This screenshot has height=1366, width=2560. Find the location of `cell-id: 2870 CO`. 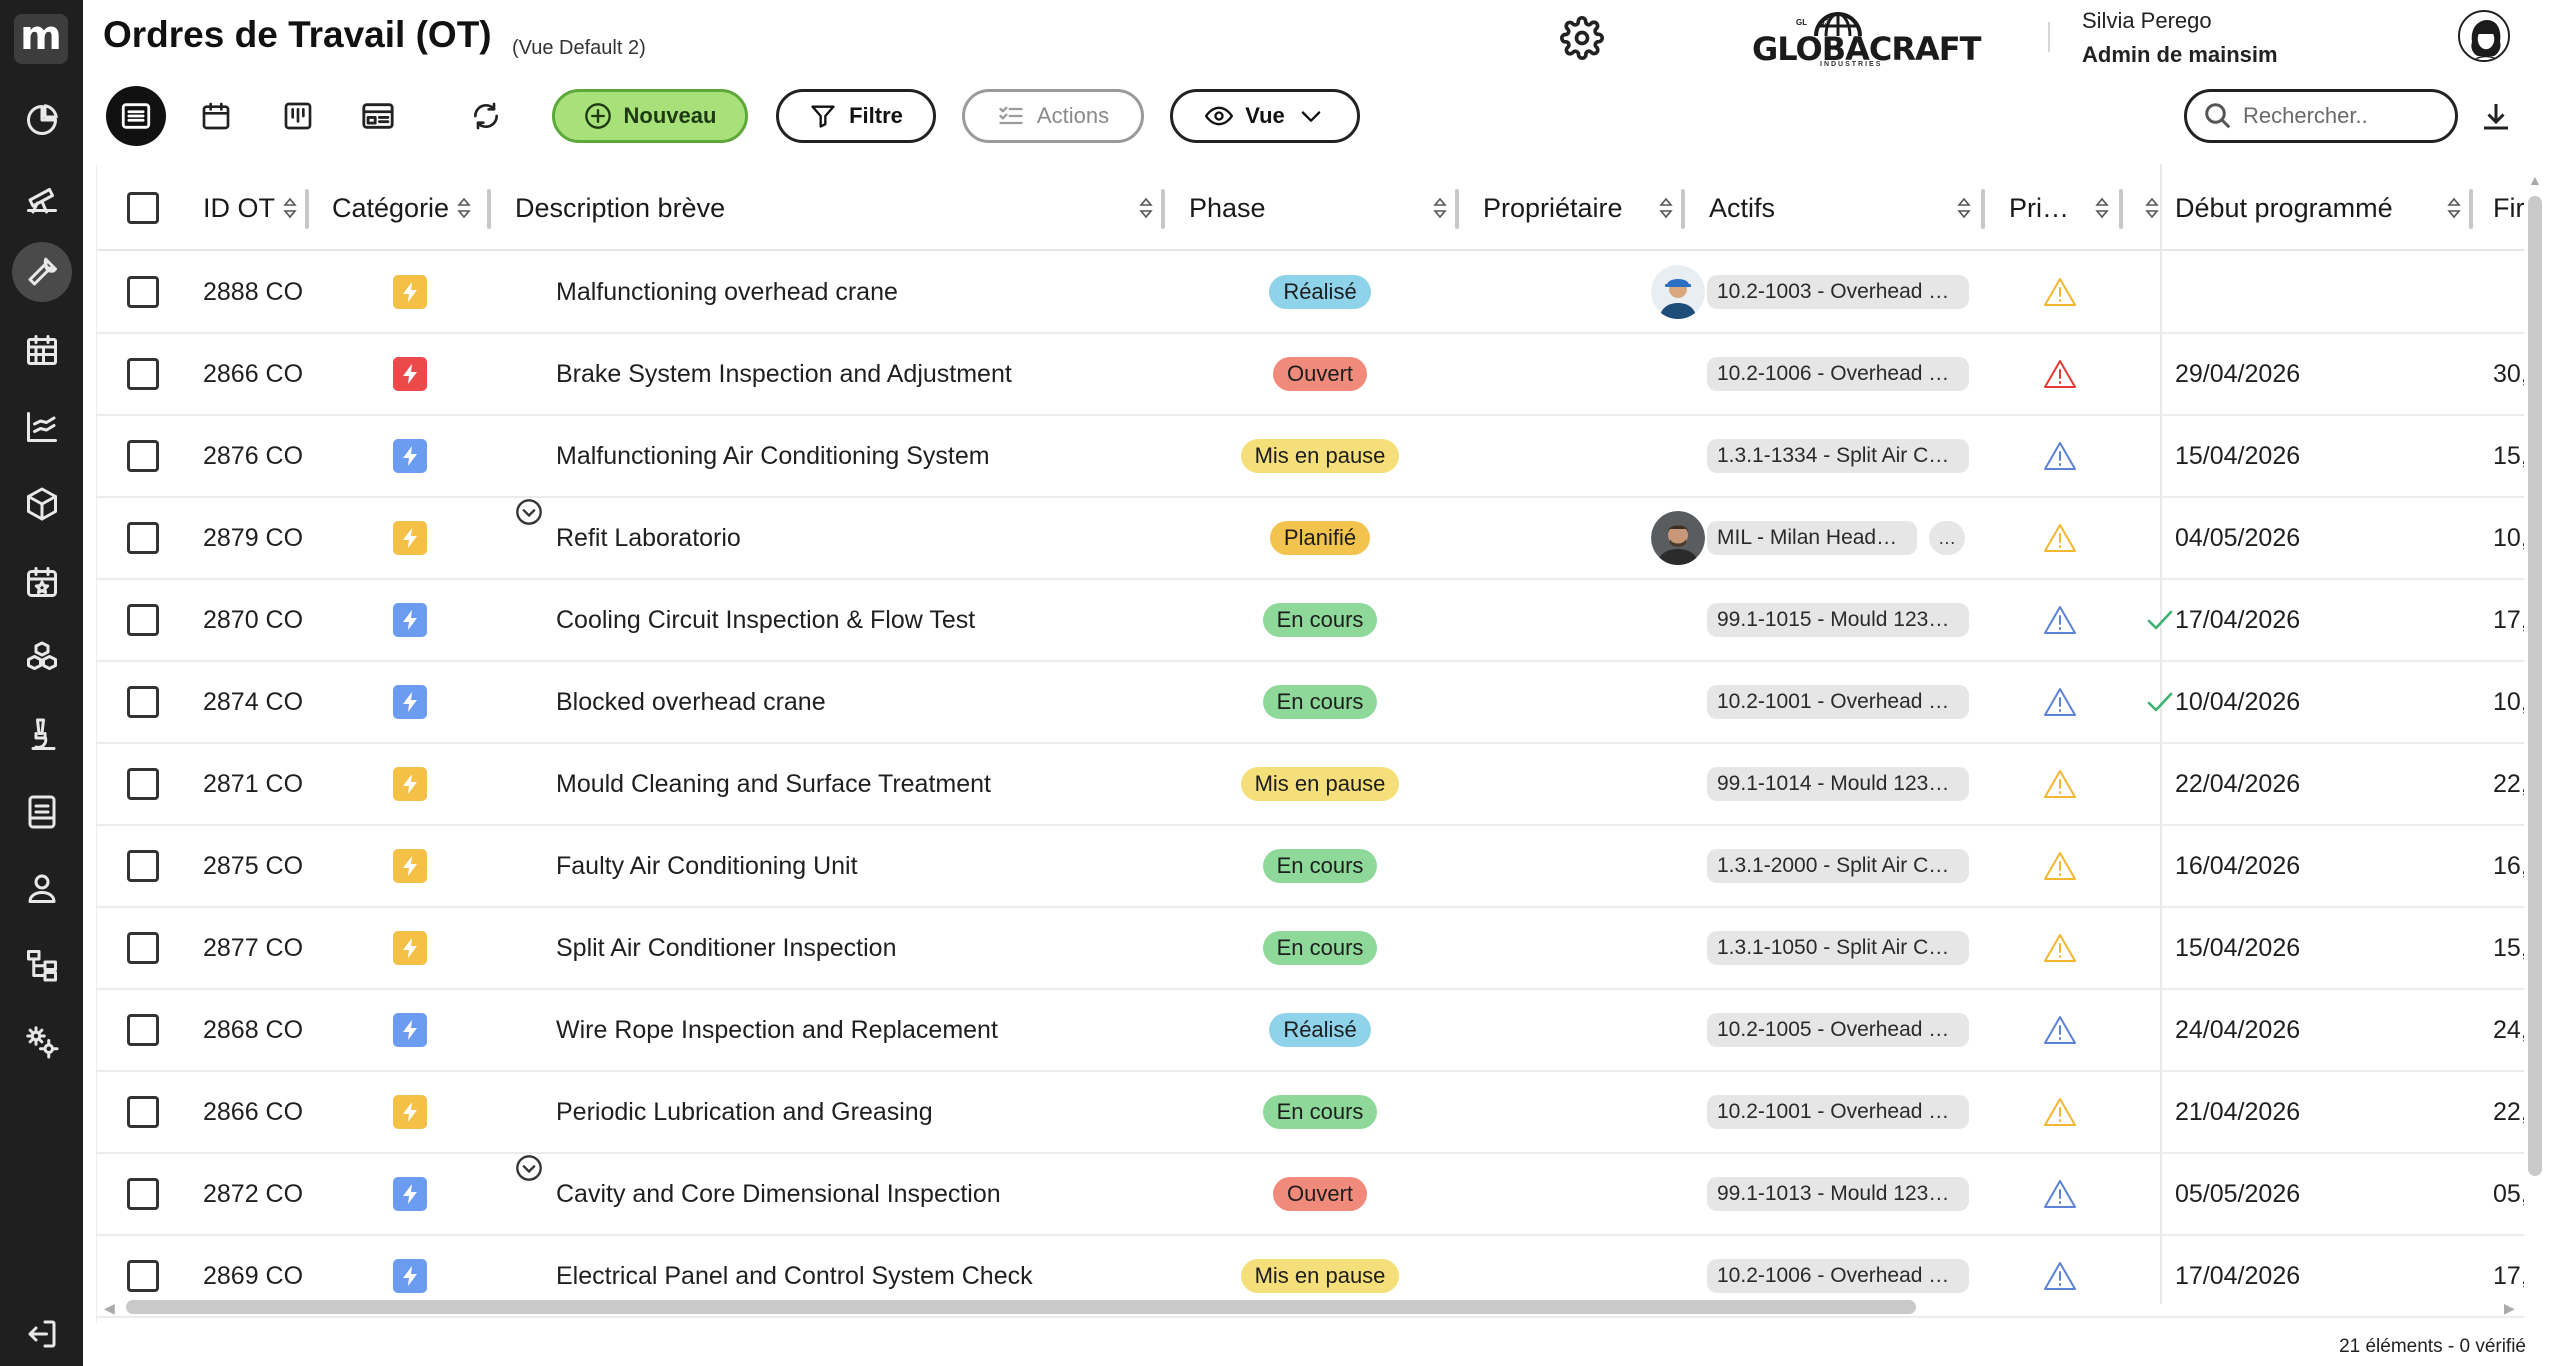

cell-id: 2870 CO is located at coordinates (253, 620).